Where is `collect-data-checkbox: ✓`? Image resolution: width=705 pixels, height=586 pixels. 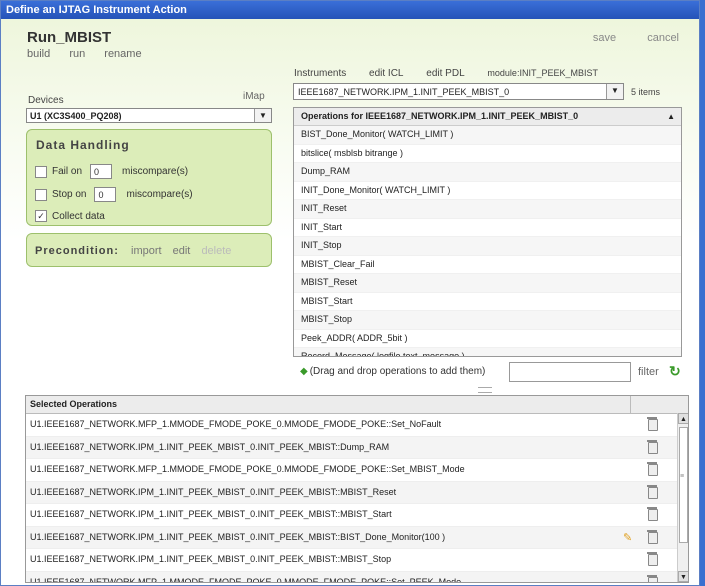 collect-data-checkbox: ✓ is located at coordinates (41, 216).